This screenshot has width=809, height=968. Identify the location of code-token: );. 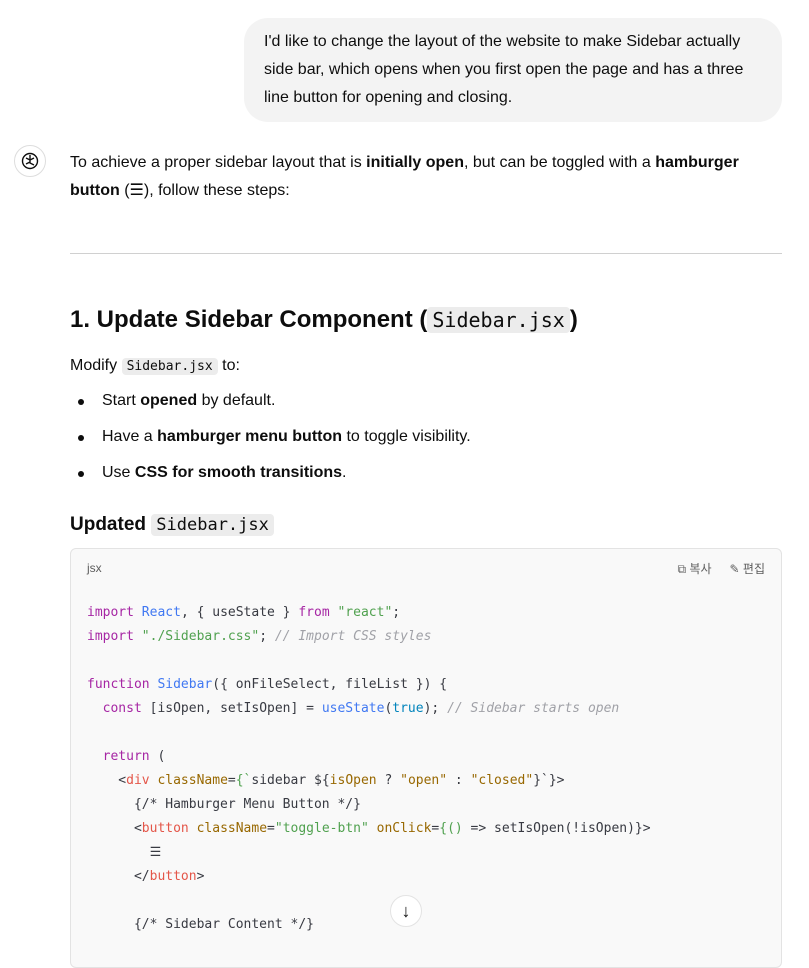
(435, 708).